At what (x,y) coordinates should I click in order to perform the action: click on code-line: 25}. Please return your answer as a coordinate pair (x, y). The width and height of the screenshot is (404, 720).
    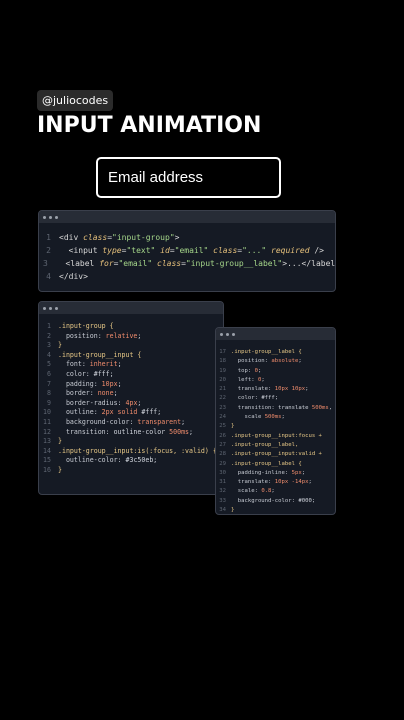
    Looking at the image, I should click on (277, 426).